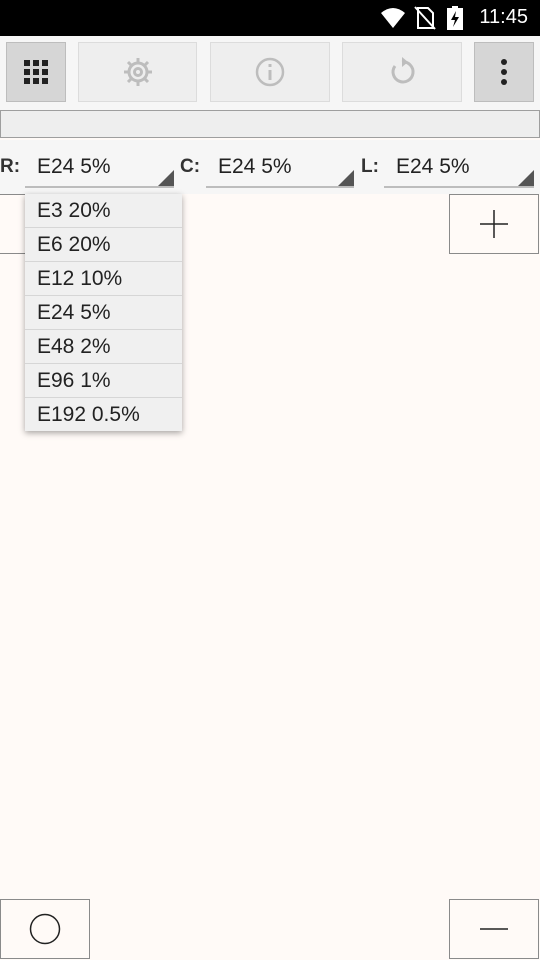 The image size is (540, 960). I want to click on toolbar, so click(270, 73).